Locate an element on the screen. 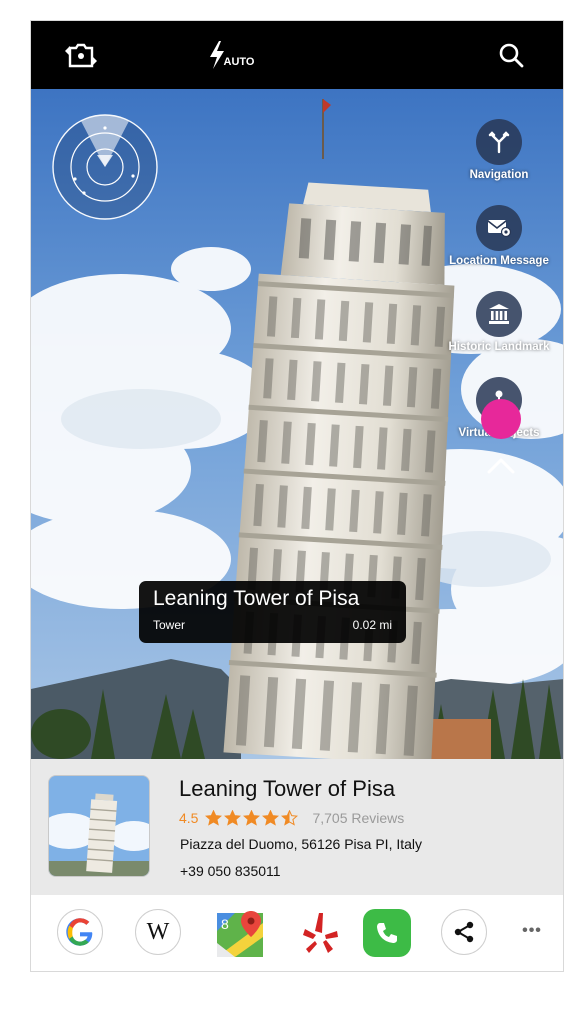 This screenshot has width=574, height=1013. navigation-action: Navigation is located at coordinates (499, 150).